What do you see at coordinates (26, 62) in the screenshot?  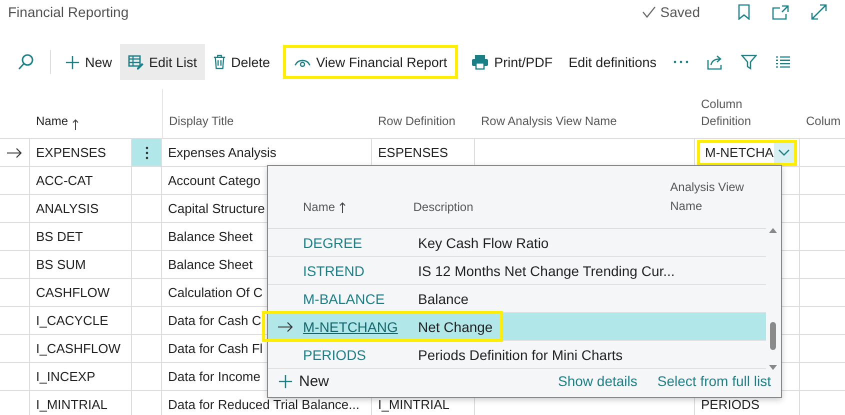 I see `search-icon` at bounding box center [26, 62].